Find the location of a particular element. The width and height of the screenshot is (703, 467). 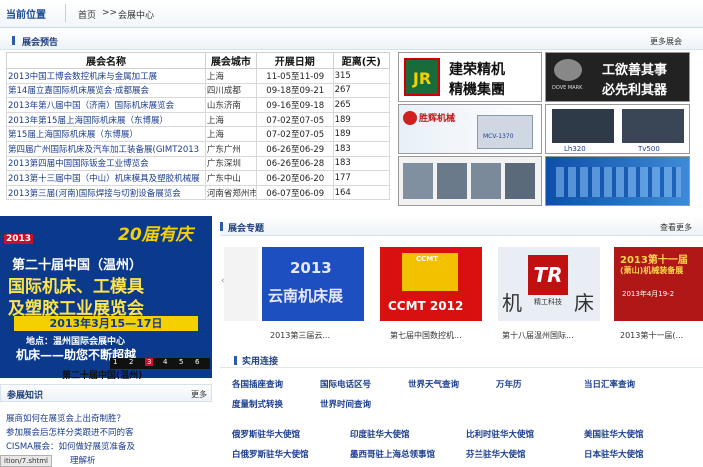

table-row: 第15届上海国际机床展（东博展） 上海 07-02至07-05 189 is located at coordinates (198, 134).